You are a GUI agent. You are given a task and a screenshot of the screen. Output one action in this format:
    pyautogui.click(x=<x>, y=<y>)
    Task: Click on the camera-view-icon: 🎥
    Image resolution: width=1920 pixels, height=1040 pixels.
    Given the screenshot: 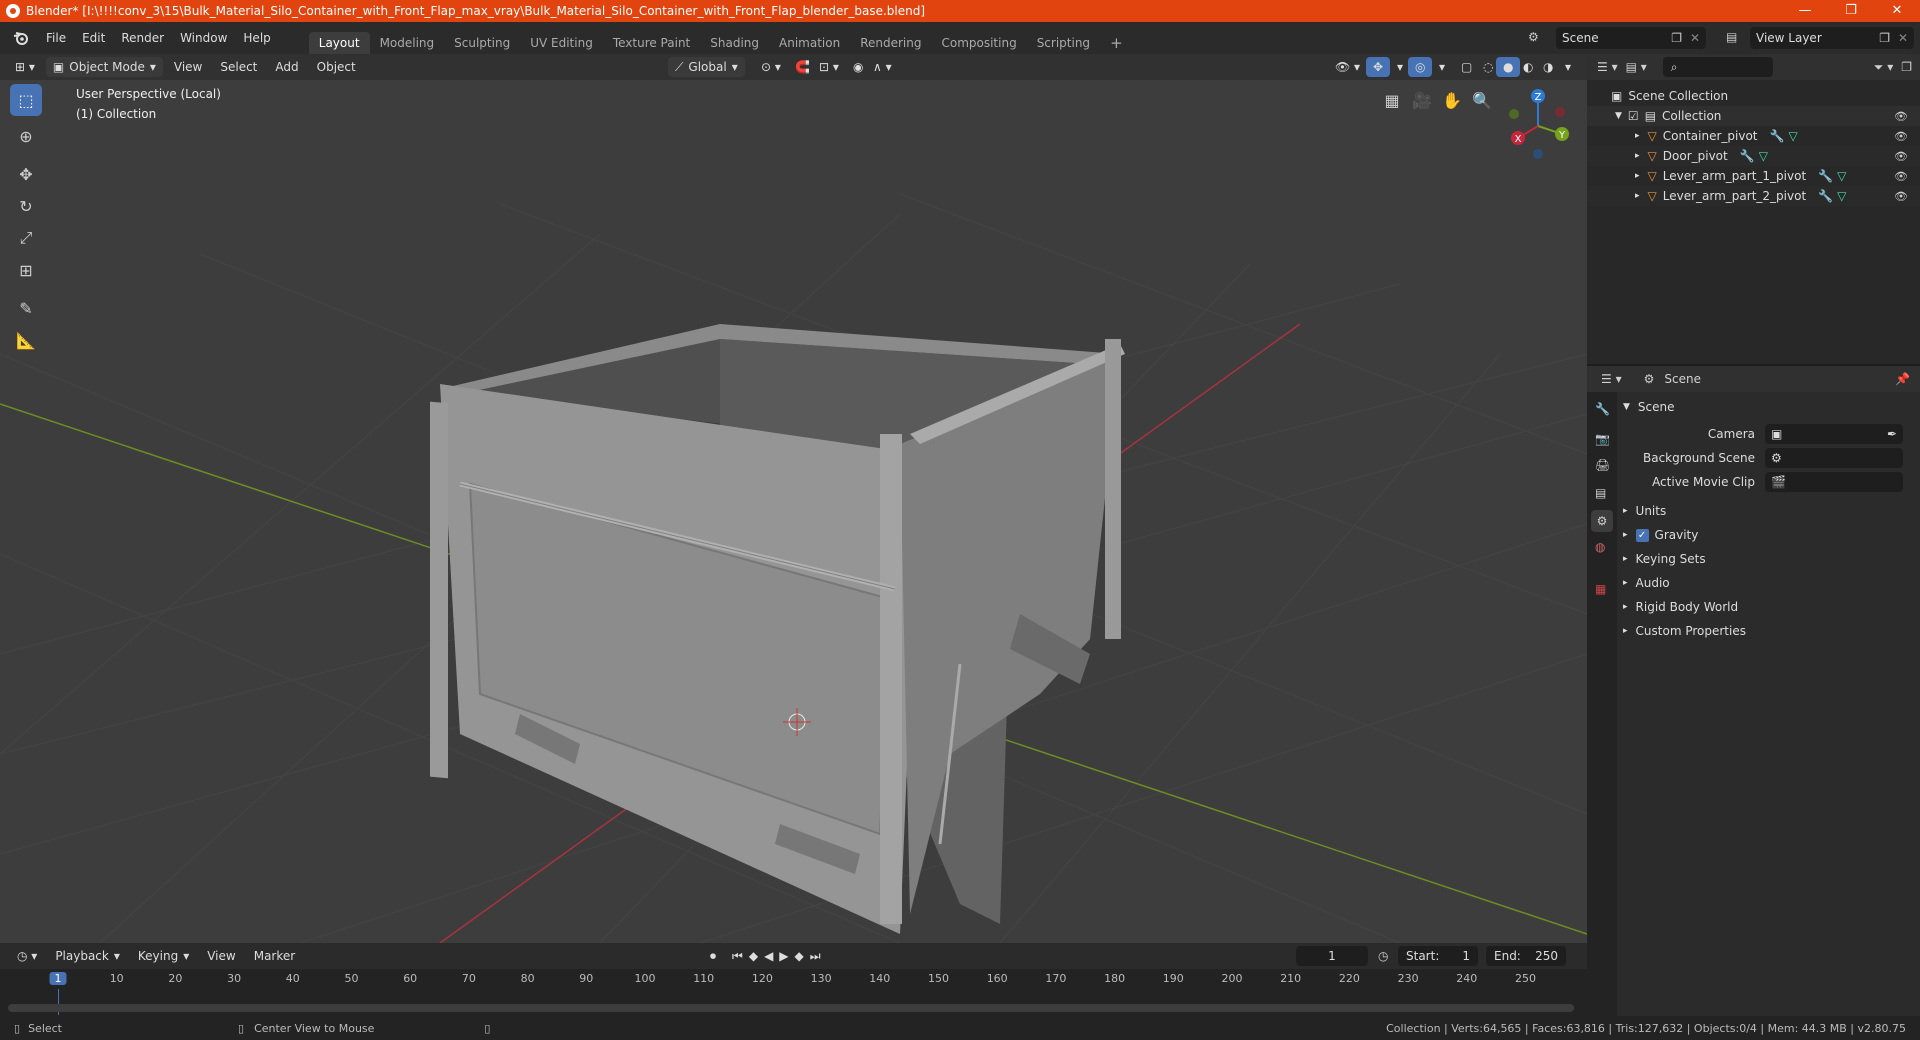 What is the action you would take?
    pyautogui.click(x=1422, y=100)
    